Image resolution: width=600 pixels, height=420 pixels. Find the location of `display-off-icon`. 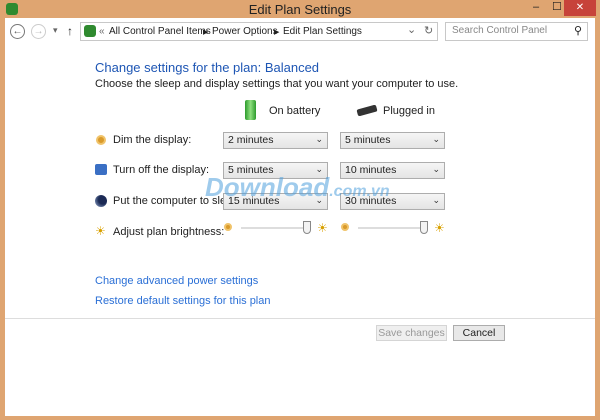

display-off-icon is located at coordinates (101, 169).